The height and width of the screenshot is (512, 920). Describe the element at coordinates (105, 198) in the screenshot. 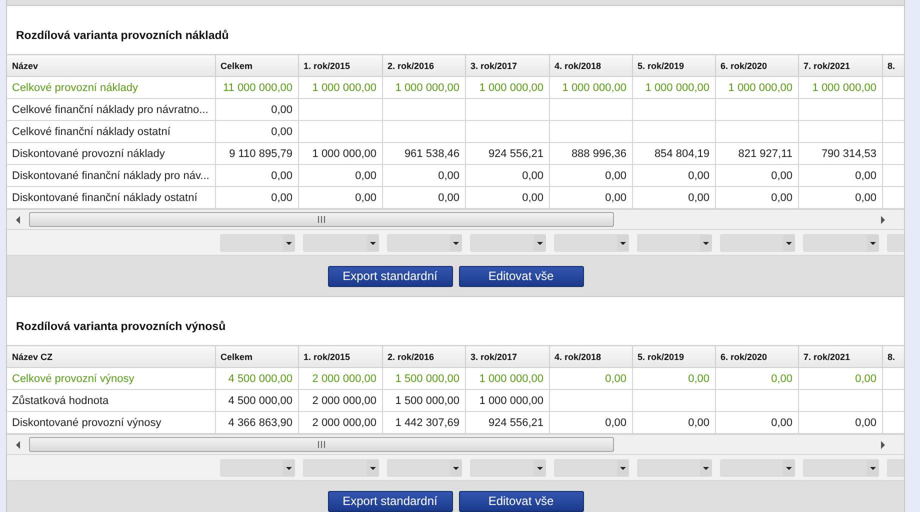

I see `table-cell: Diskontované finanční náklady ostatní` at that location.